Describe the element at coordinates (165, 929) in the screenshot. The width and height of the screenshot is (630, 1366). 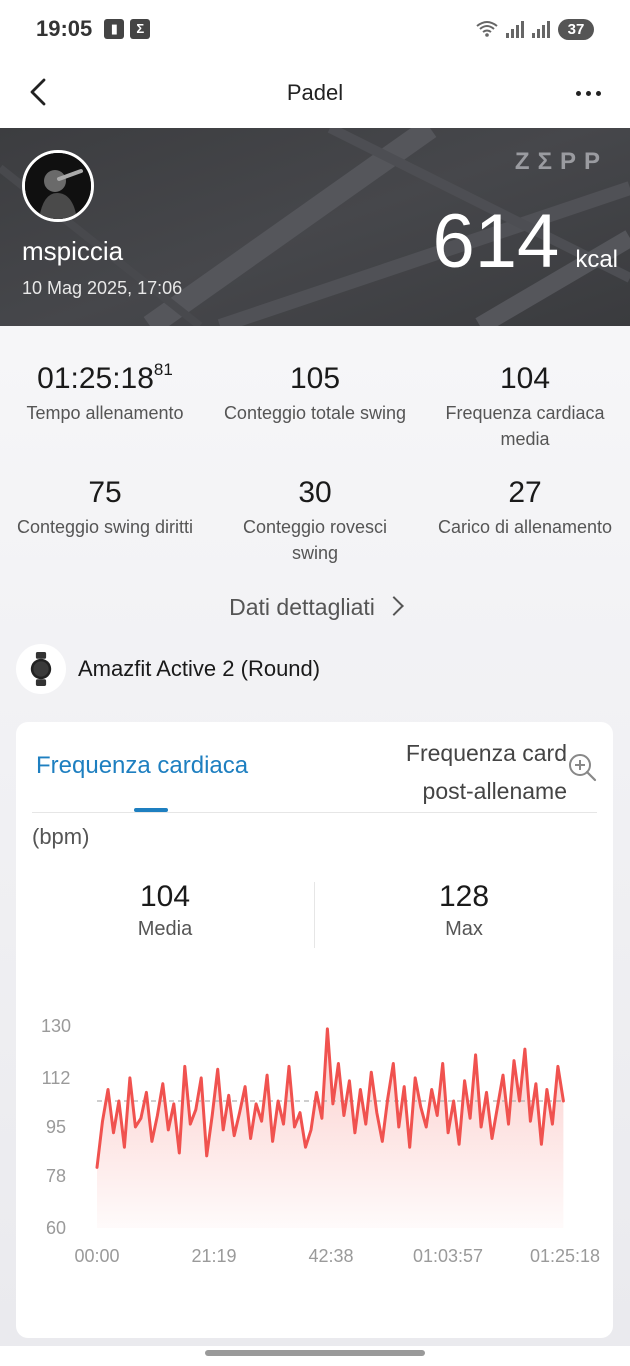
I see `hr-average-label: Media` at that location.